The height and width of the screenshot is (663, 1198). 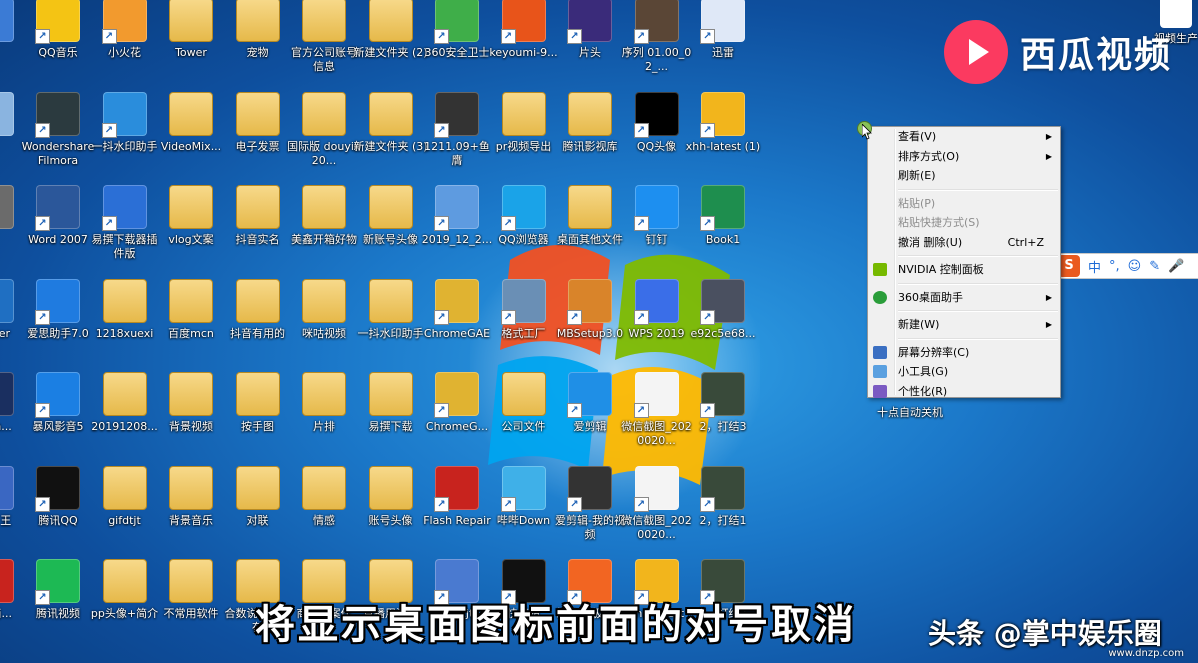 What do you see at coordinates (324, 37) in the screenshot?
I see `desktop-icon: 官方公司账号信息` at bounding box center [324, 37].